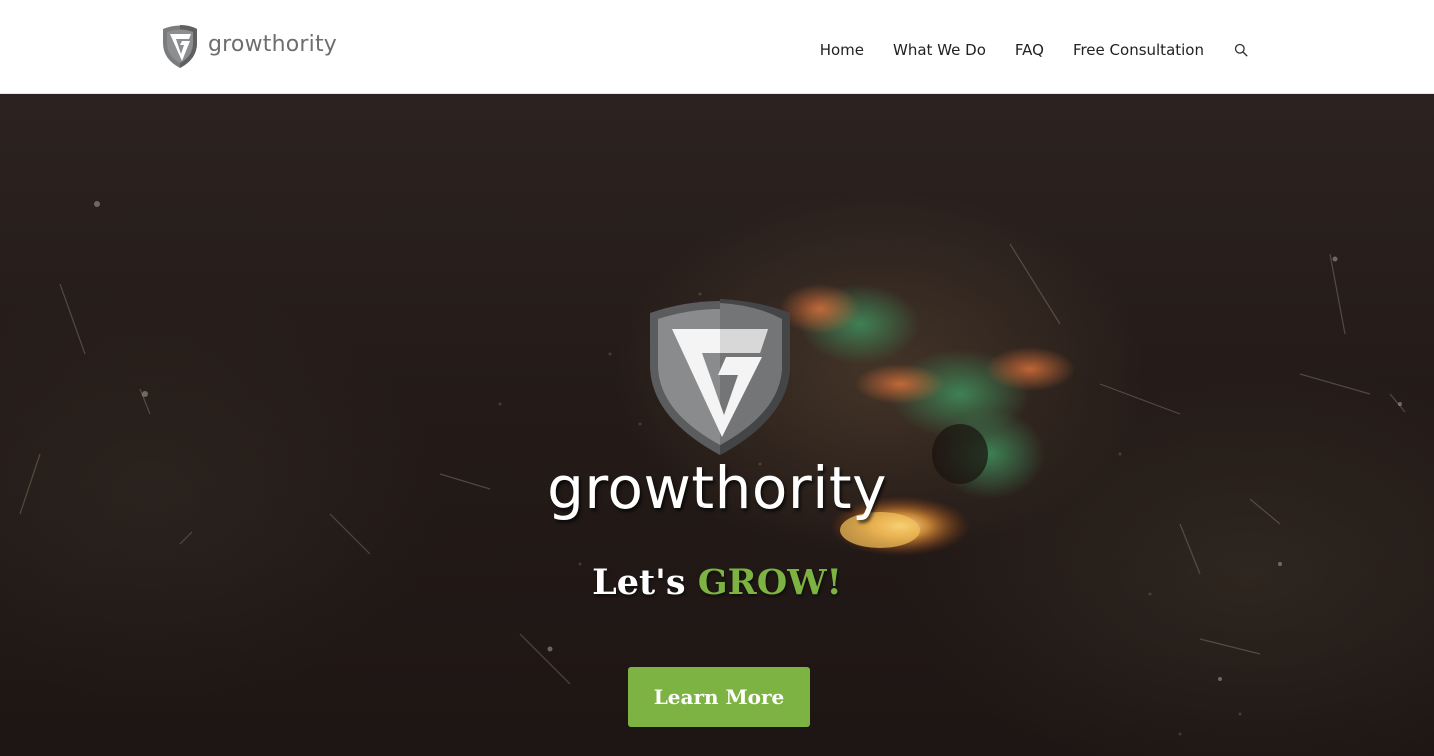  What do you see at coordinates (720, 377) in the screenshot?
I see `hero-shield-logo-icon` at bounding box center [720, 377].